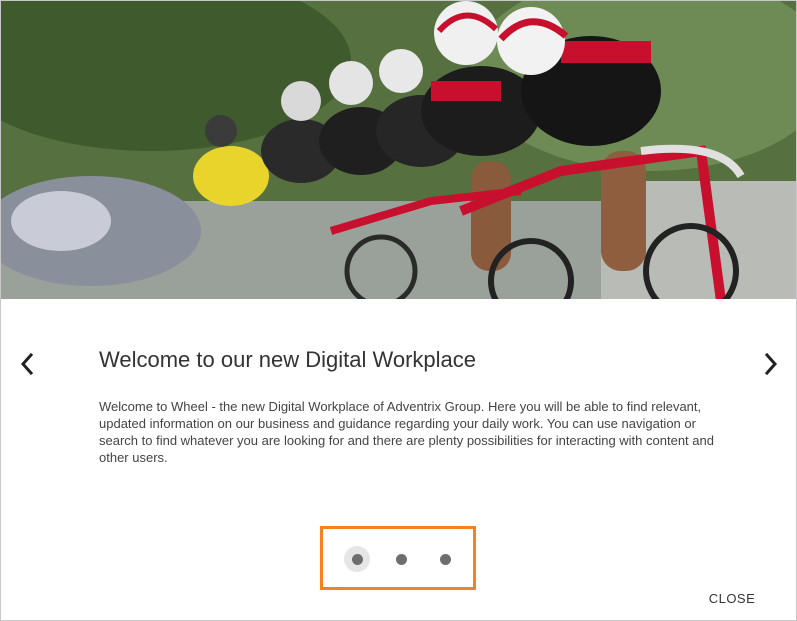 Image resolution: width=797 pixels, height=621 pixels. I want to click on pagination-highlight, so click(398, 558).